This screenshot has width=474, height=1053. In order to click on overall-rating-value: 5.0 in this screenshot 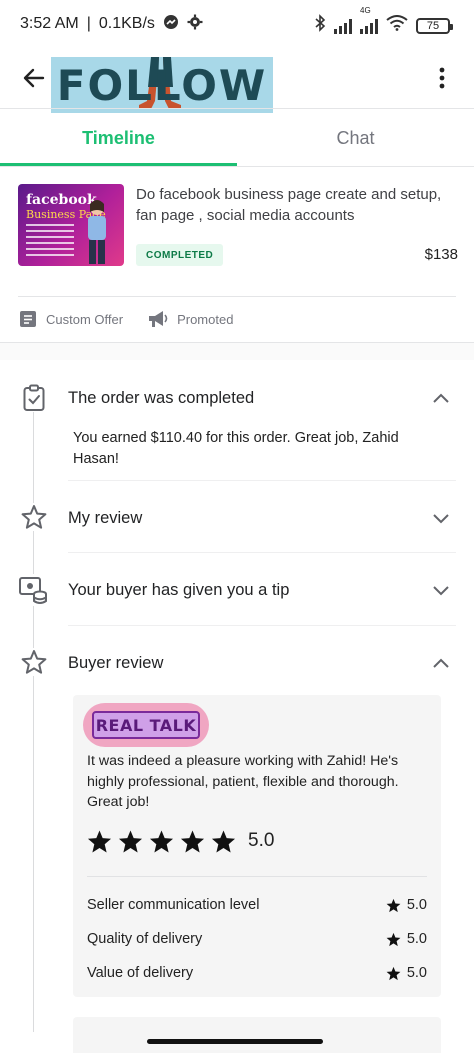, I will do `click(261, 840)`.